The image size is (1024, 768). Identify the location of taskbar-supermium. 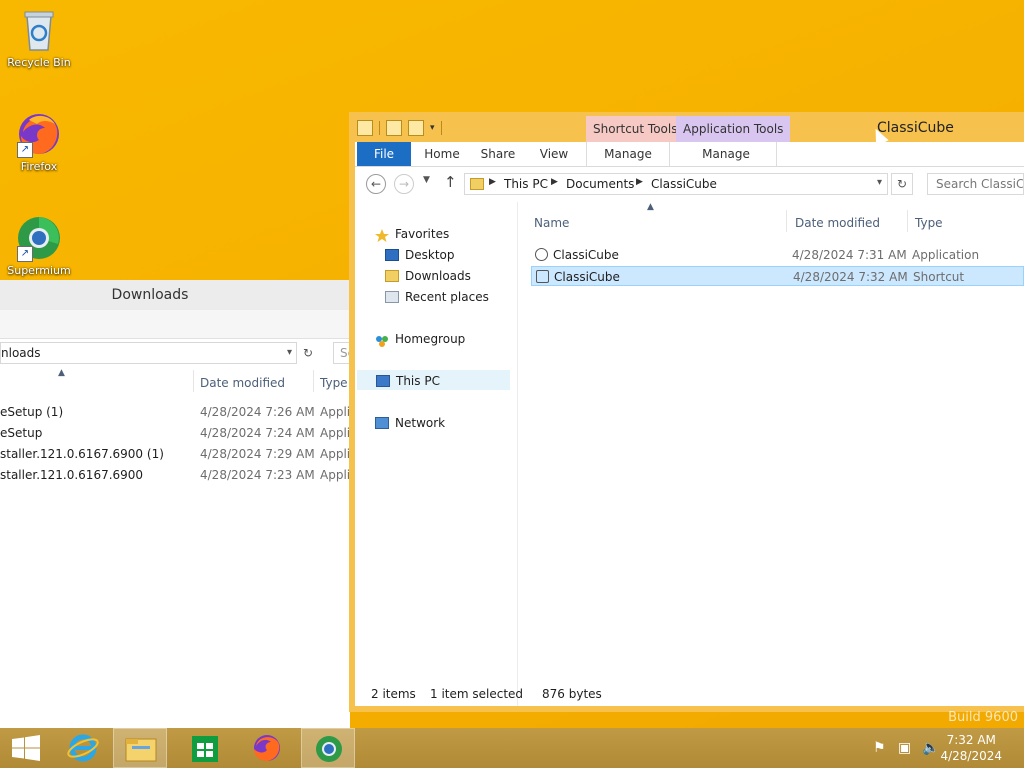
(328, 748).